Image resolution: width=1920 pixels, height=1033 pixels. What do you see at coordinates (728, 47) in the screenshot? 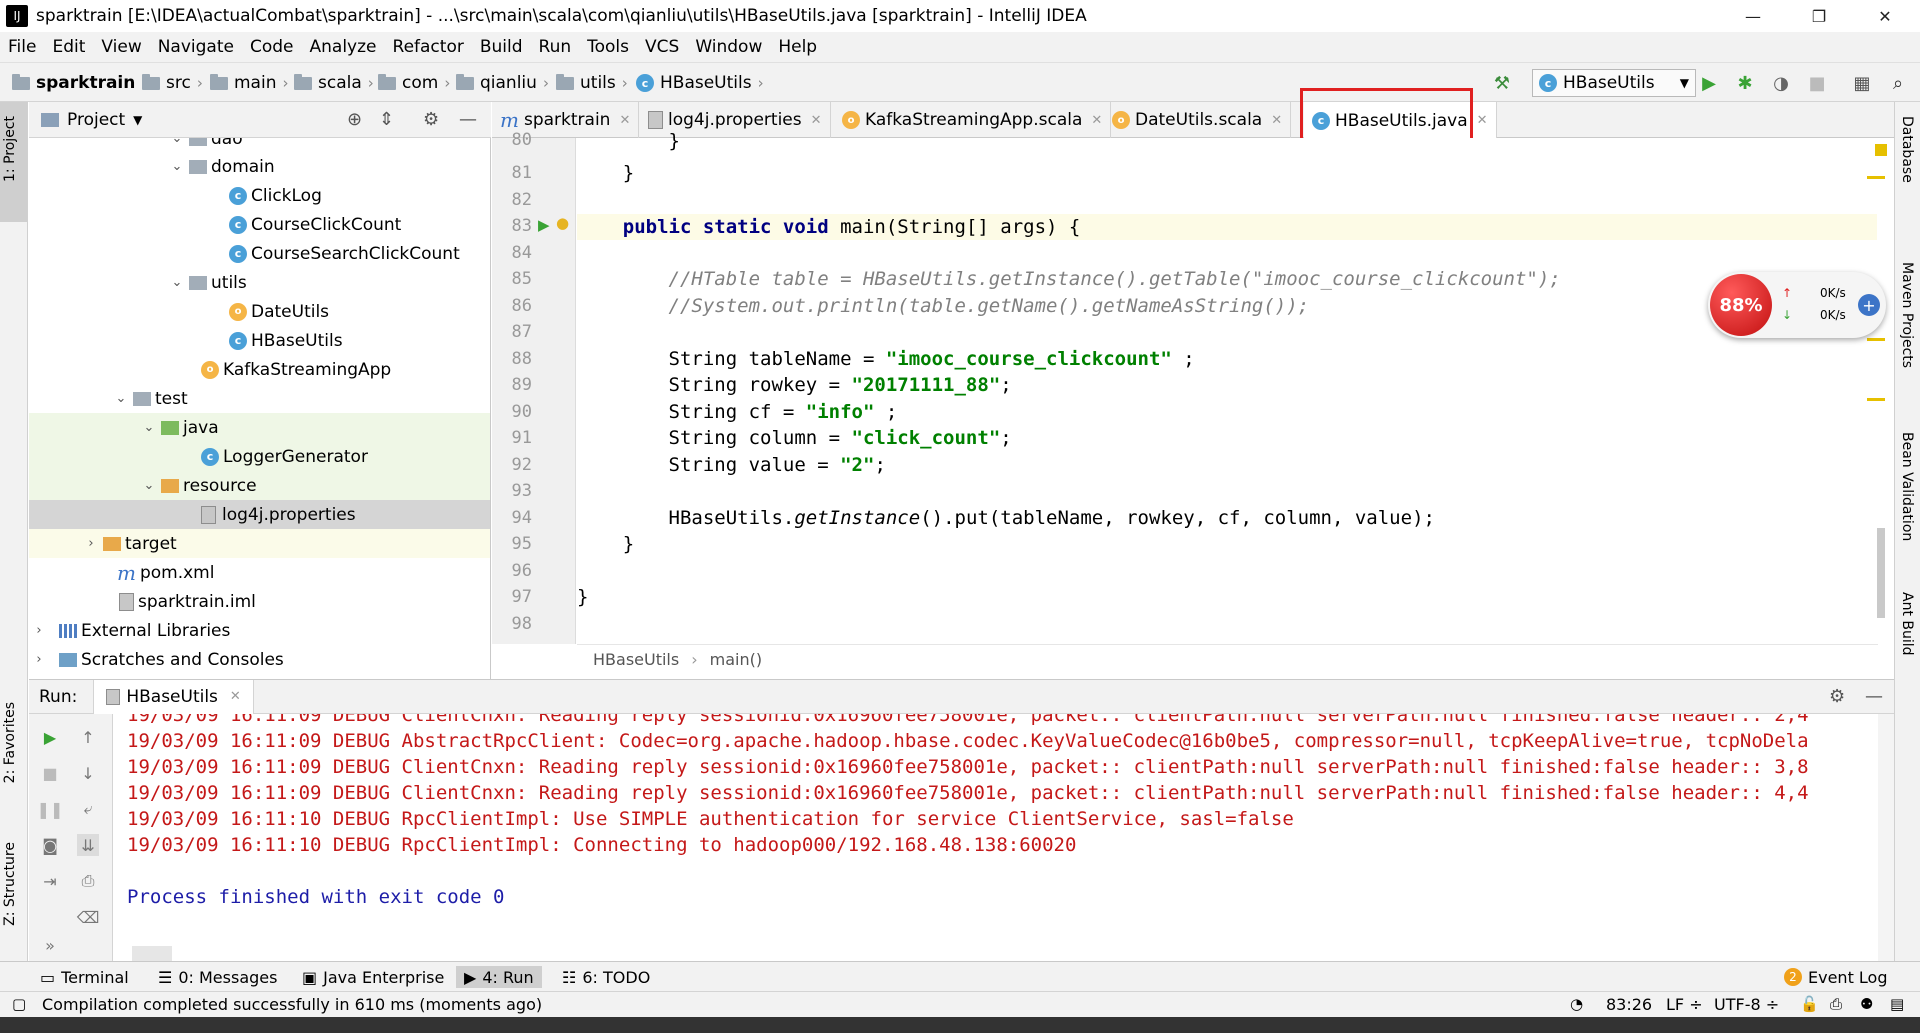
I see `menu-window: Window` at bounding box center [728, 47].